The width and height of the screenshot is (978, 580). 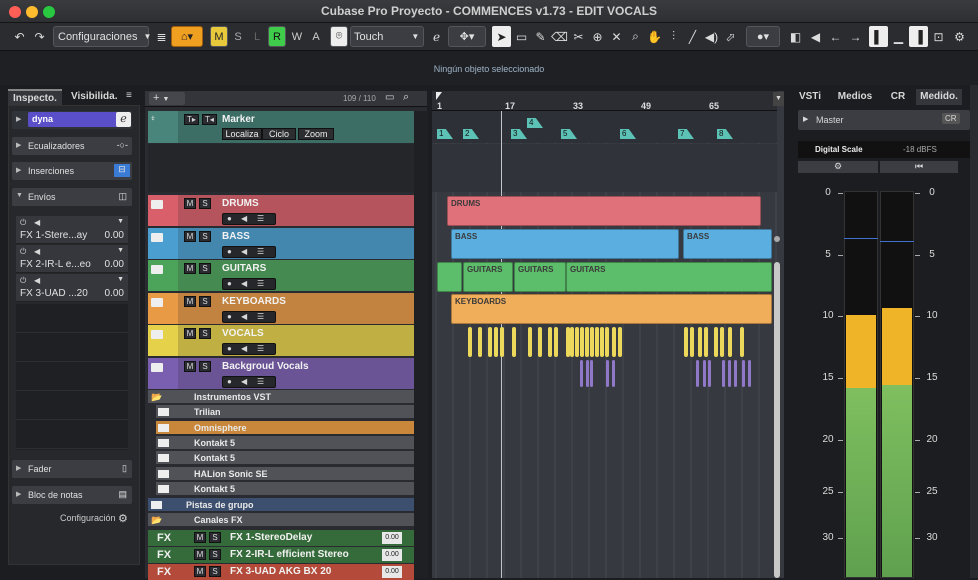 I want to click on instrument-track: Trilian, so click(x=285, y=412).